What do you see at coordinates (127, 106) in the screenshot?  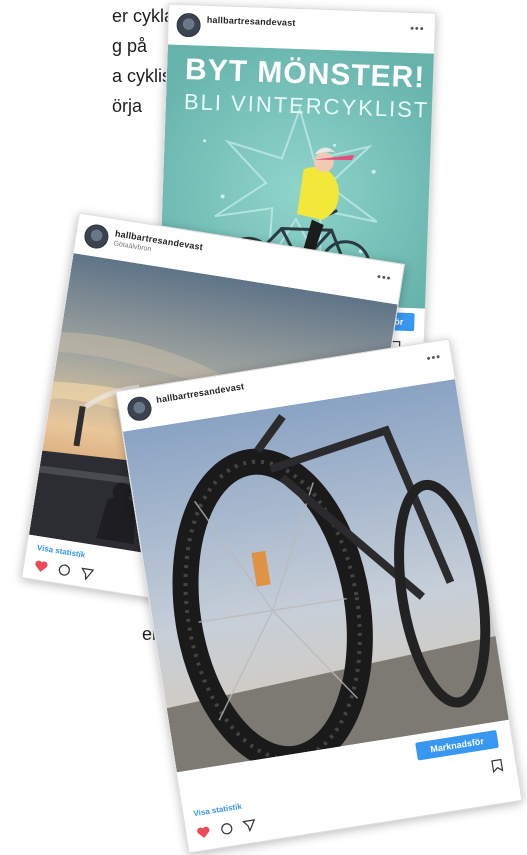 I see `doc-line-4: örja` at bounding box center [127, 106].